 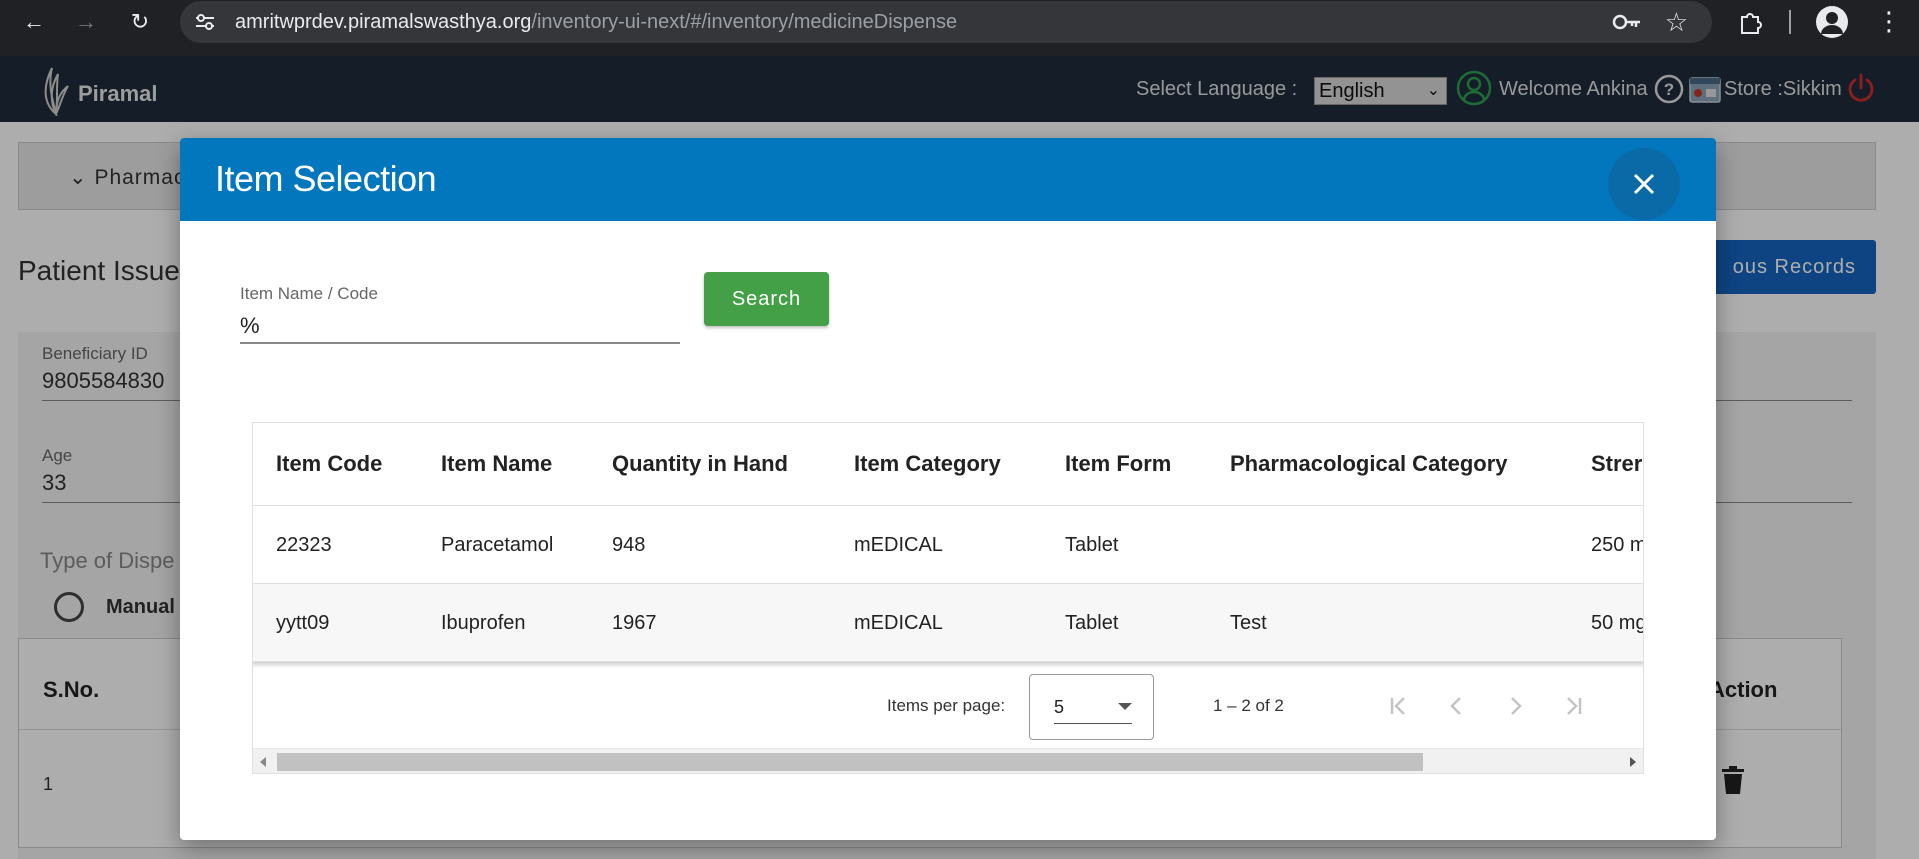 I want to click on close-button, so click(x=1644, y=184).